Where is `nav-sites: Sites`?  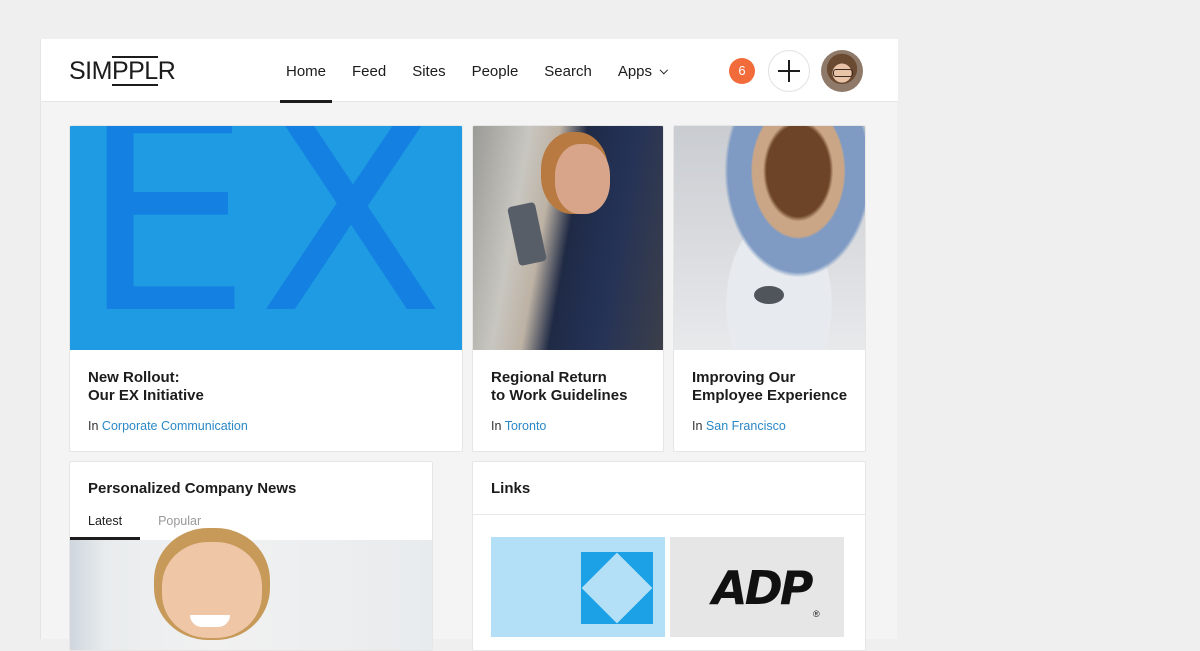
nav-sites: Sites is located at coordinates (428, 70).